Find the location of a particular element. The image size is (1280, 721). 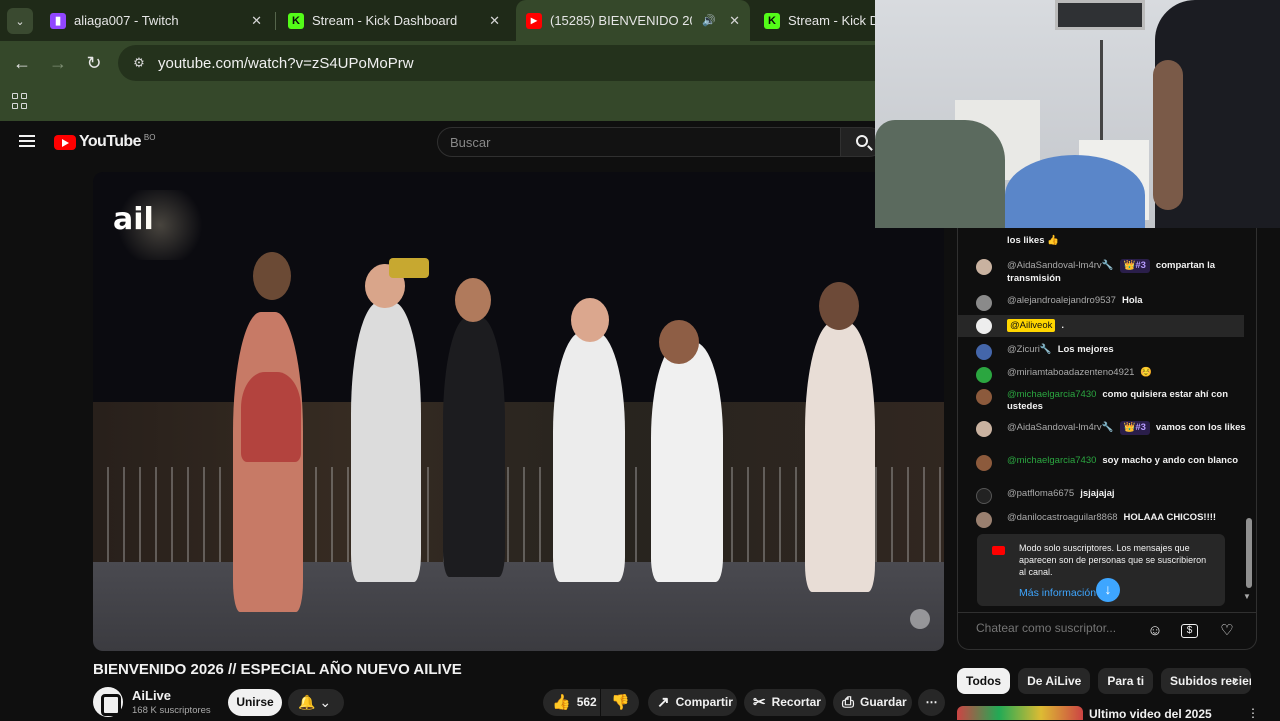

apps-grid-icon is located at coordinates (20, 101).